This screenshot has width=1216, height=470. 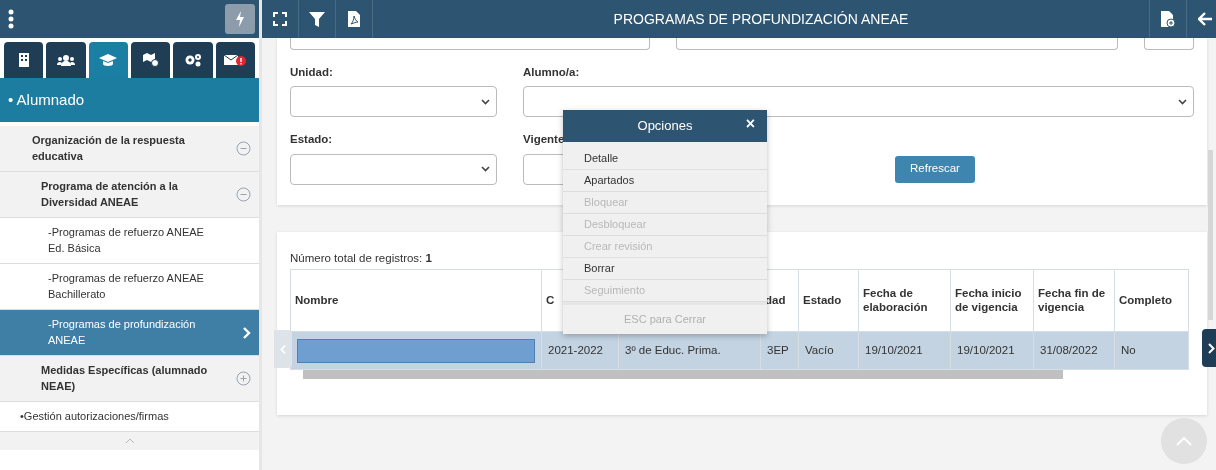 What do you see at coordinates (683, 375) in the screenshot?
I see `horizontal-scrollbar` at bounding box center [683, 375].